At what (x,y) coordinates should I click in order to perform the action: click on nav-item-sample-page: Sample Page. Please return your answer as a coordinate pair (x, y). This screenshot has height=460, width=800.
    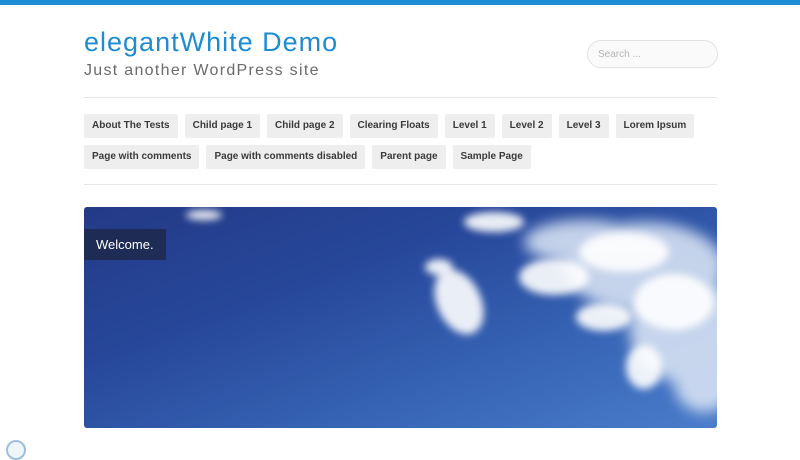
    Looking at the image, I should click on (491, 157).